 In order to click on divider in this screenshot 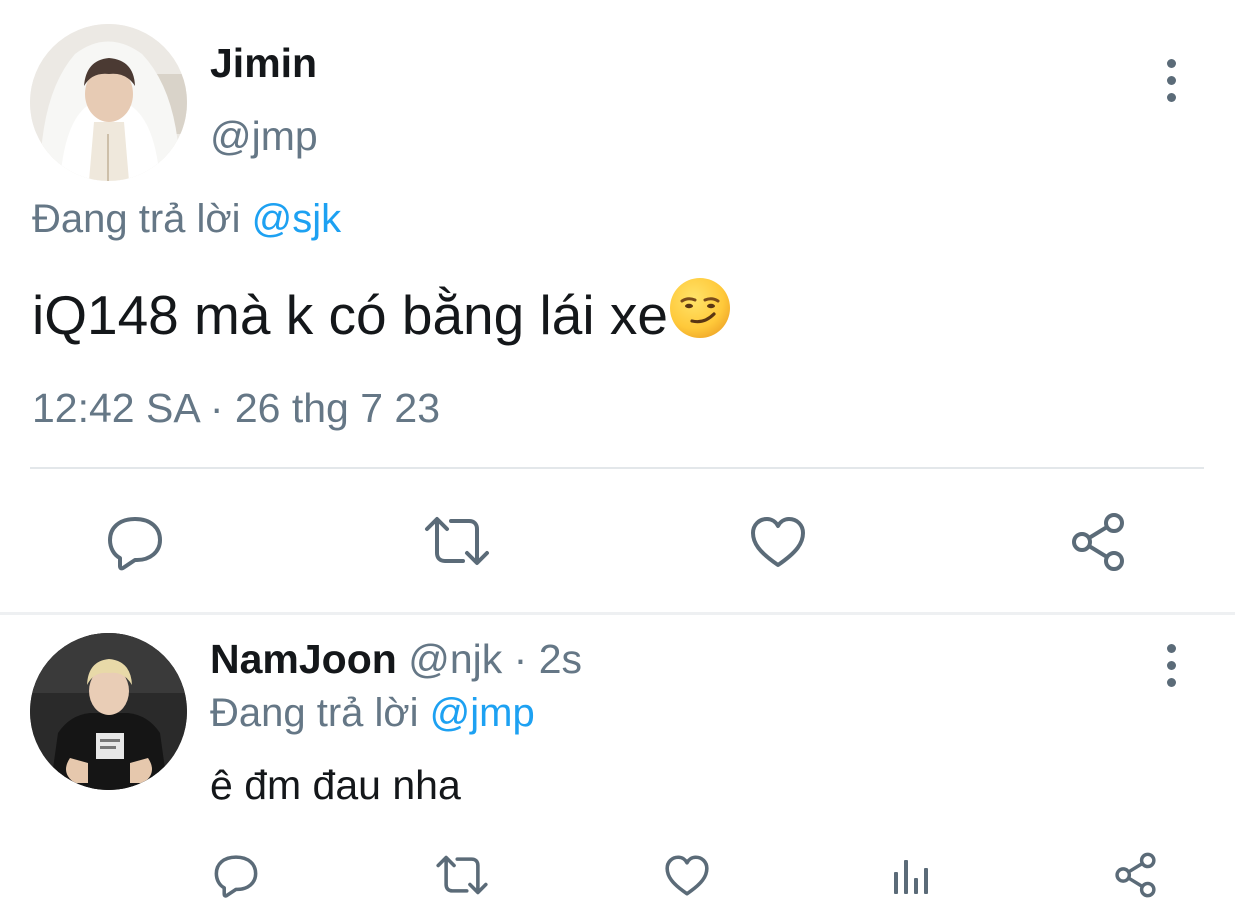, I will do `click(617, 468)`.